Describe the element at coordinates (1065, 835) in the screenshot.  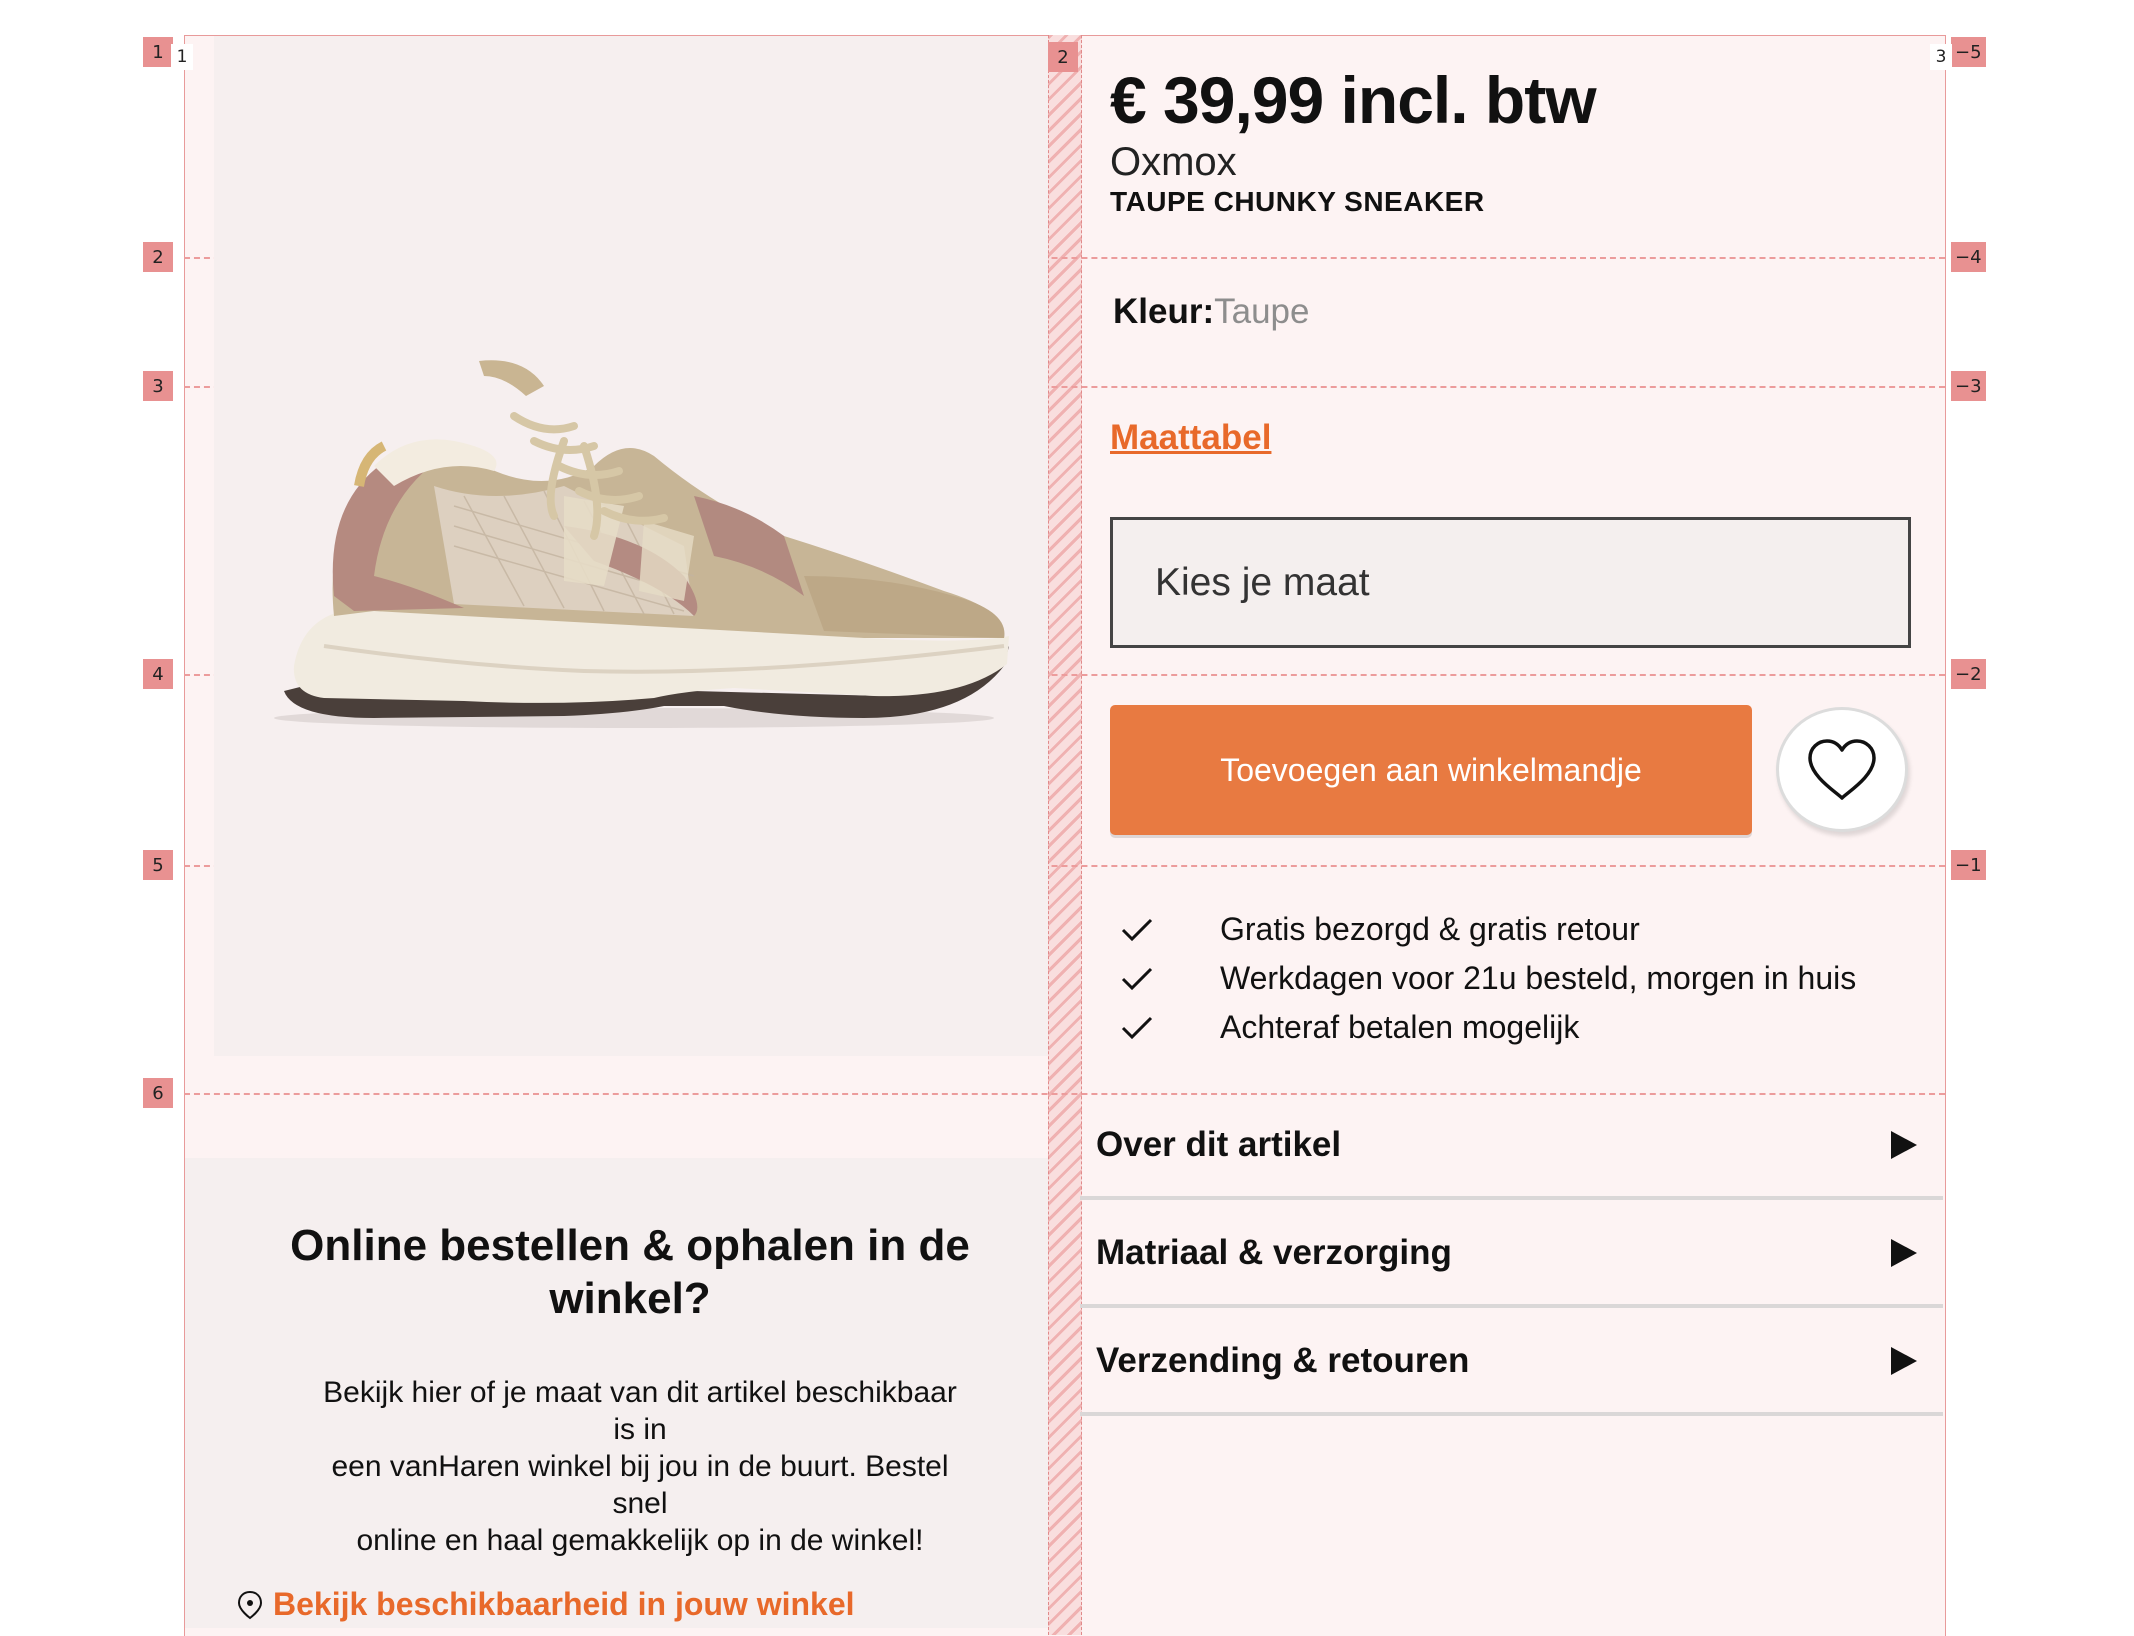
I see `layout-grid-gutter` at that location.